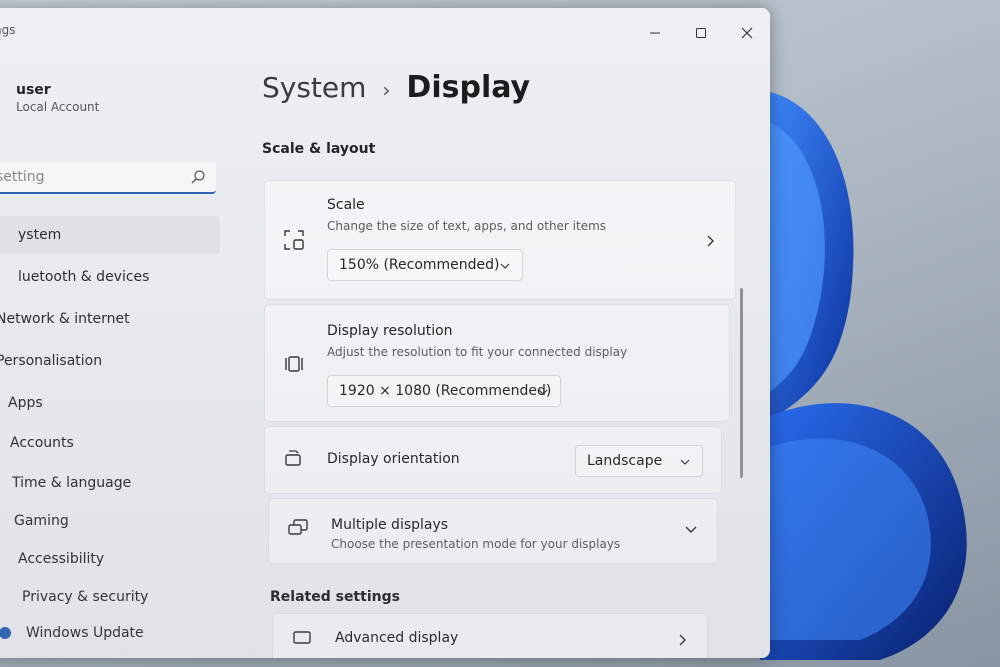  Describe the element at coordinates (390, 525) in the screenshot. I see `multiple-displays-title: Multiple displays` at that location.